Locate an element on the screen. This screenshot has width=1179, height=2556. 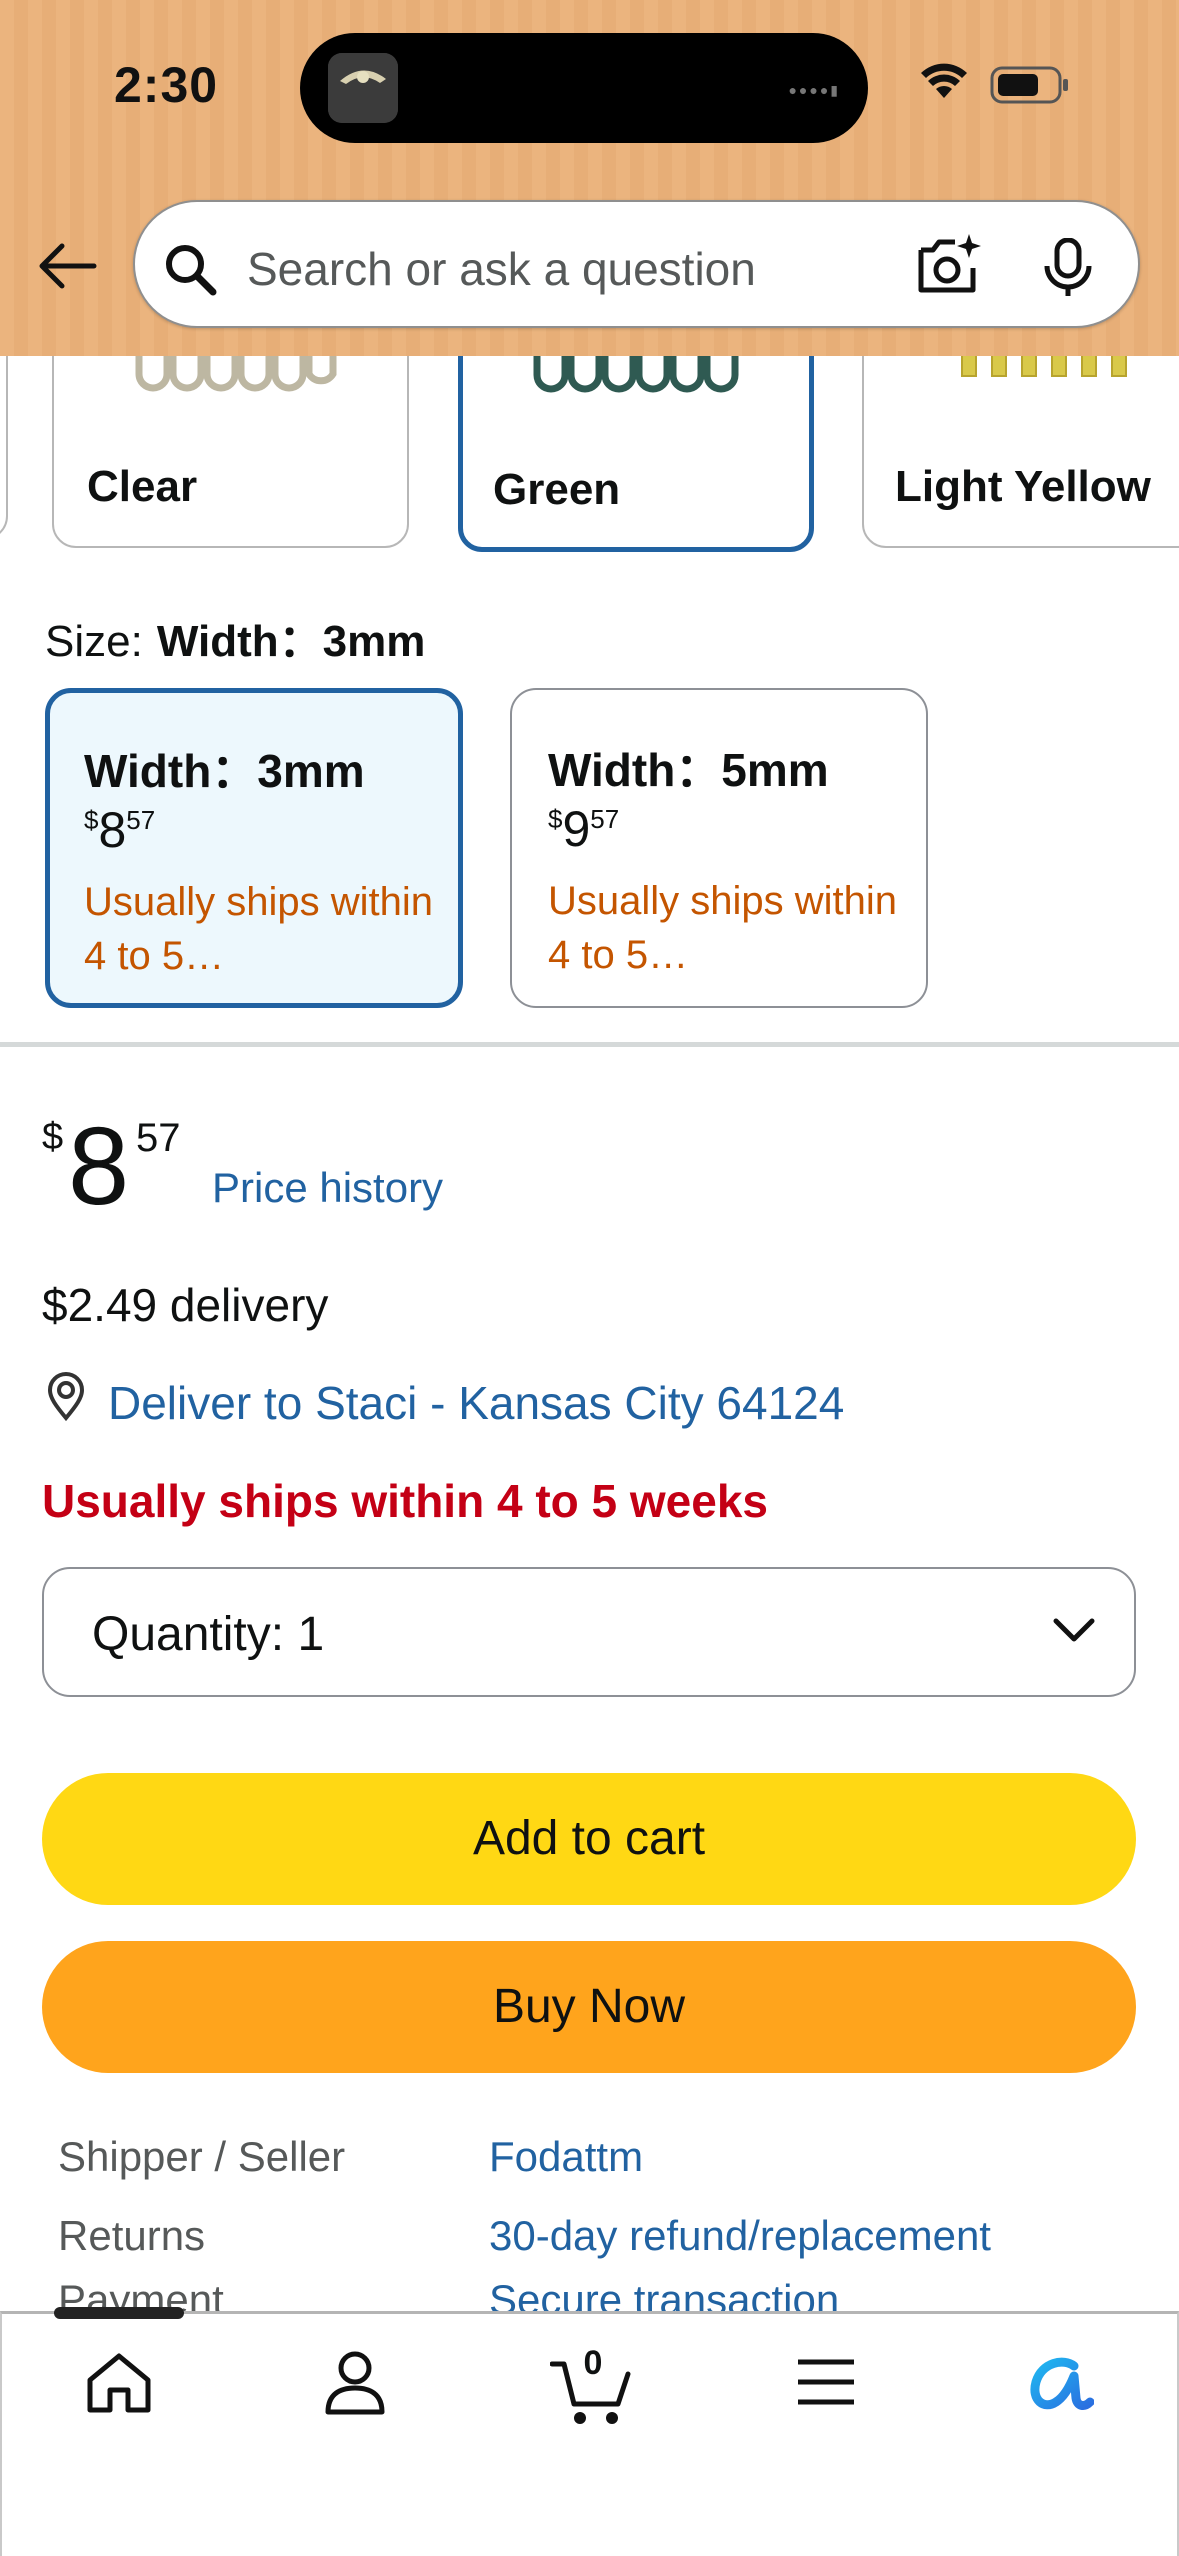
search-bar: Search or ask a question is located at coordinates (636, 264).